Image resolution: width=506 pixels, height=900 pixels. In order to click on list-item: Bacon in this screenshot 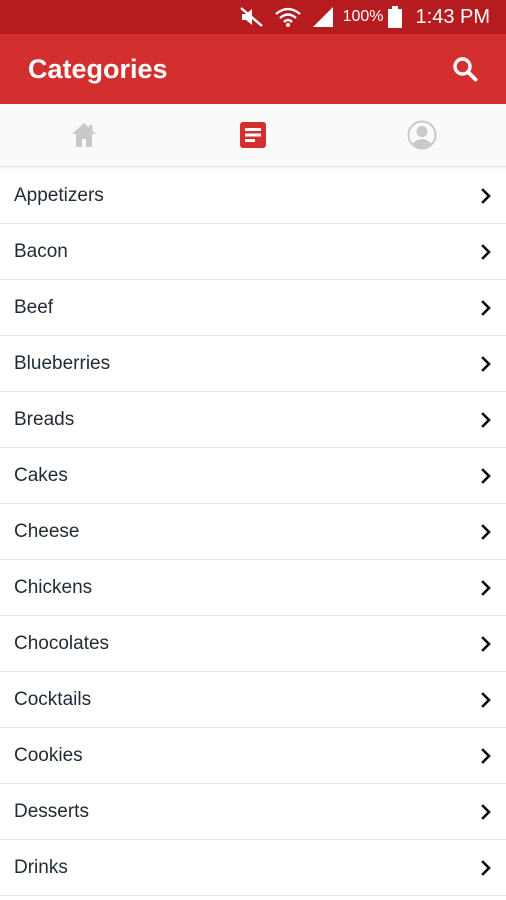, I will do `click(253, 252)`.